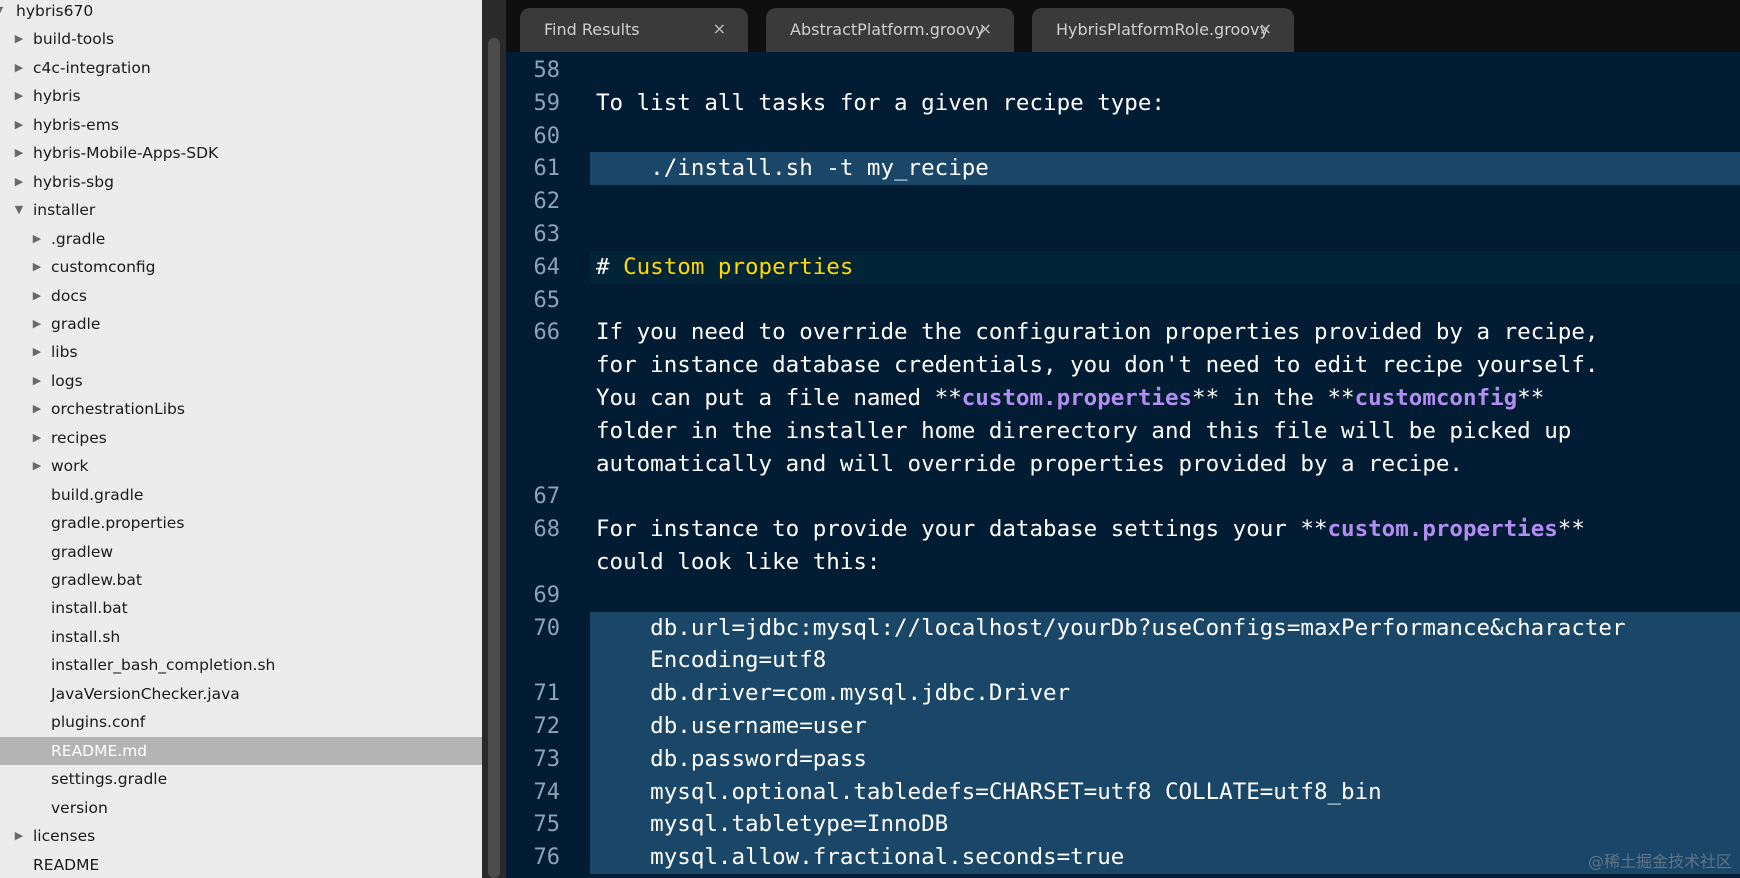 The height and width of the screenshot is (878, 1740). I want to click on tree-item-label: hybris-sbg, so click(73, 181).